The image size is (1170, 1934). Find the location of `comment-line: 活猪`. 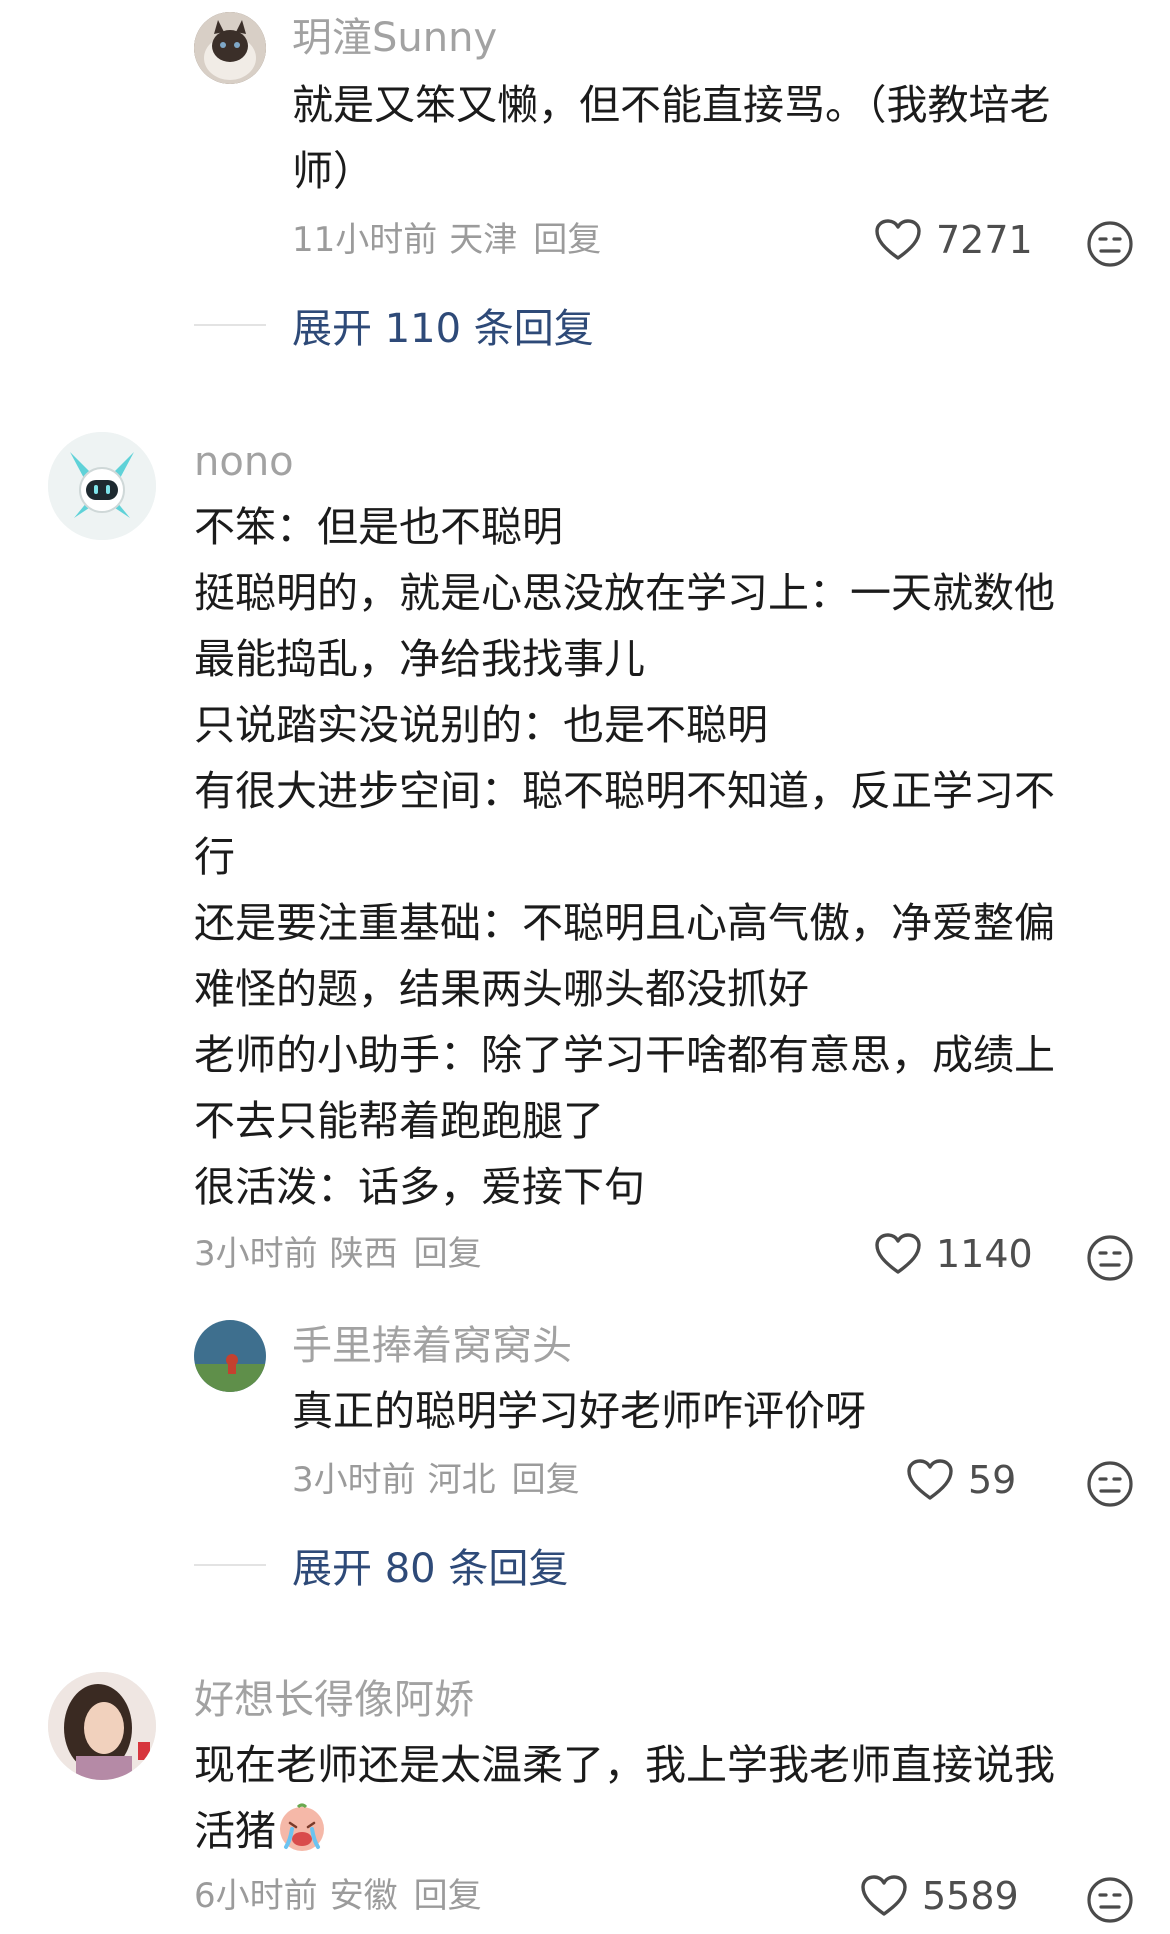

comment-line: 活猪 is located at coordinates (659, 1831).